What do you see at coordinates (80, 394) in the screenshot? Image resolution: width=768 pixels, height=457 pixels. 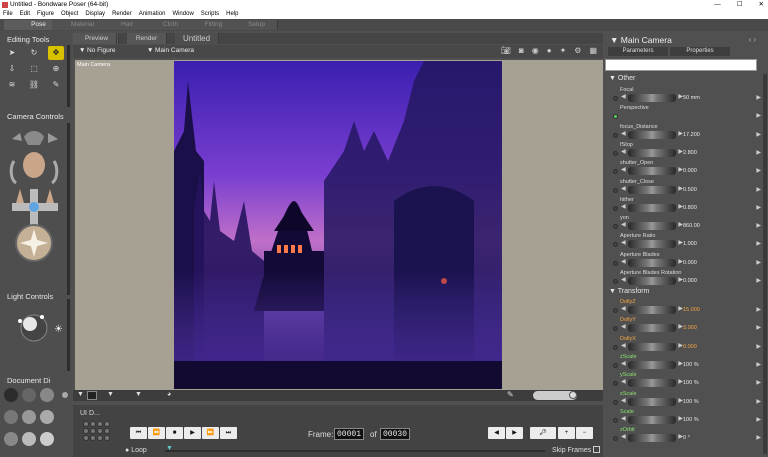 I see `dropdown-arrow-icon: ▼` at bounding box center [80, 394].